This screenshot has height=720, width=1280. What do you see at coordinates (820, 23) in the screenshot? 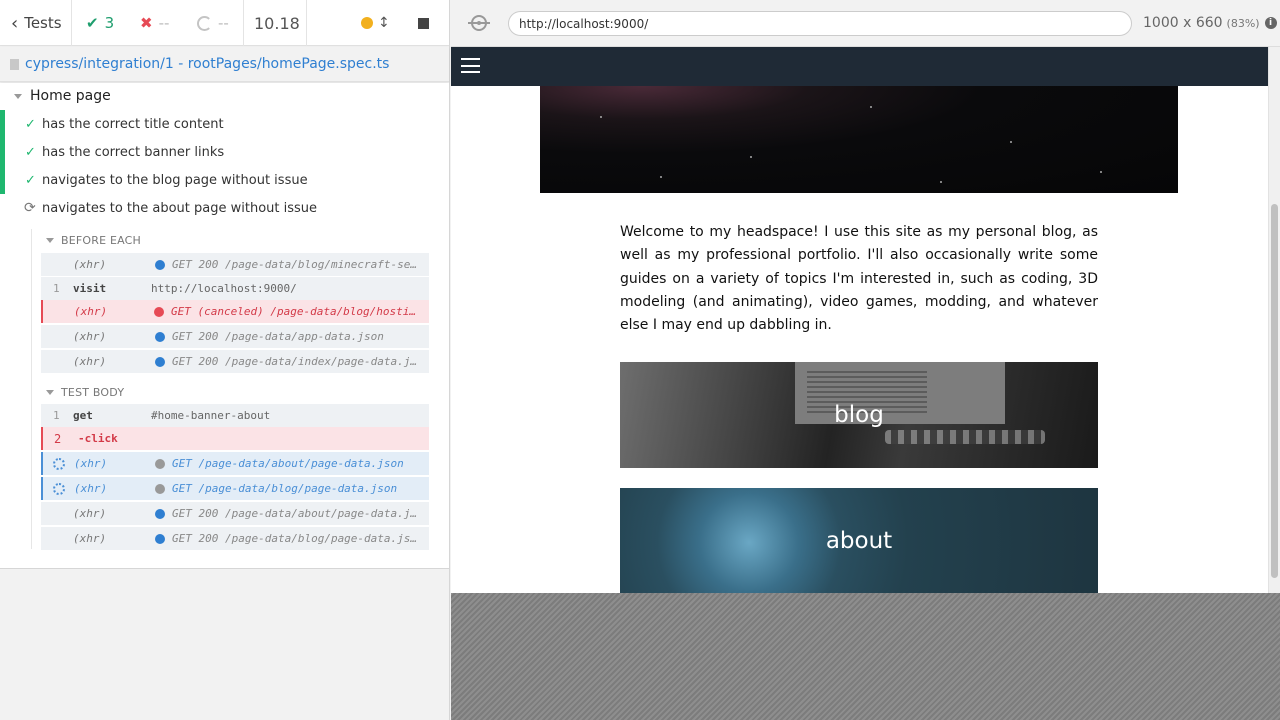
I see `url-field: http://localhost:9000/` at bounding box center [820, 23].